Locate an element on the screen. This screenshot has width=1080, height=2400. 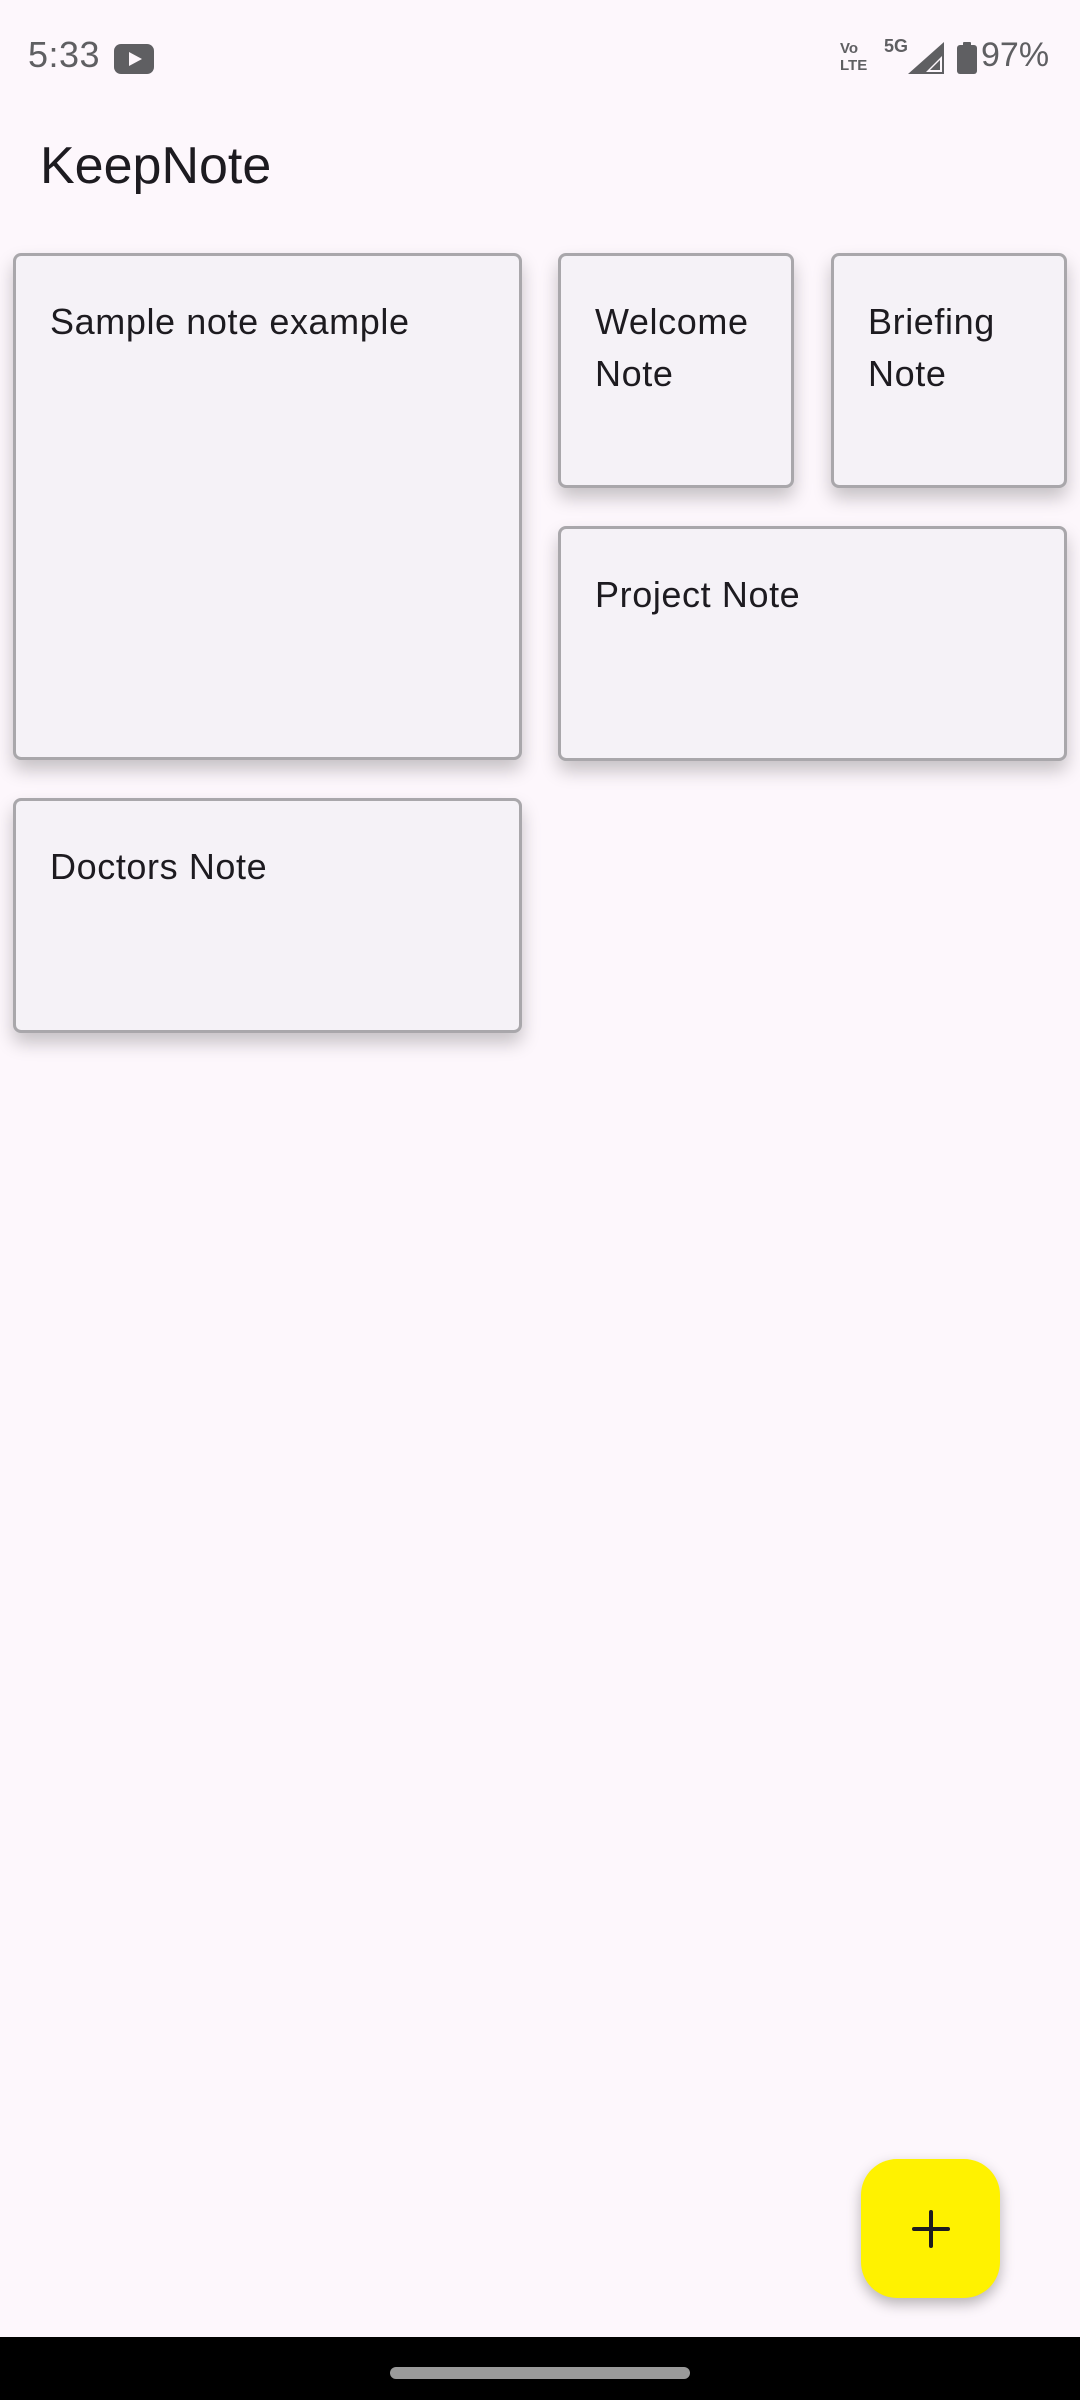
signal-icon is located at coordinates (926, 58).